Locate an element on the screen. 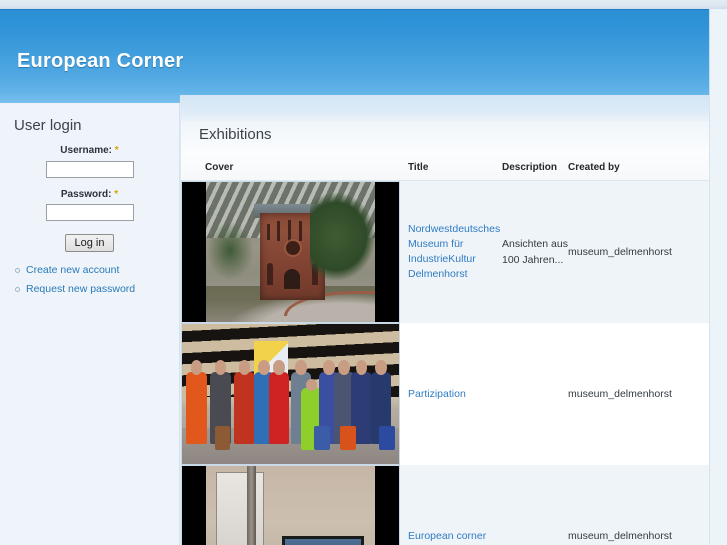 This screenshot has width=727, height=545. request-new-password-link: Request new password is located at coordinates (80, 289).